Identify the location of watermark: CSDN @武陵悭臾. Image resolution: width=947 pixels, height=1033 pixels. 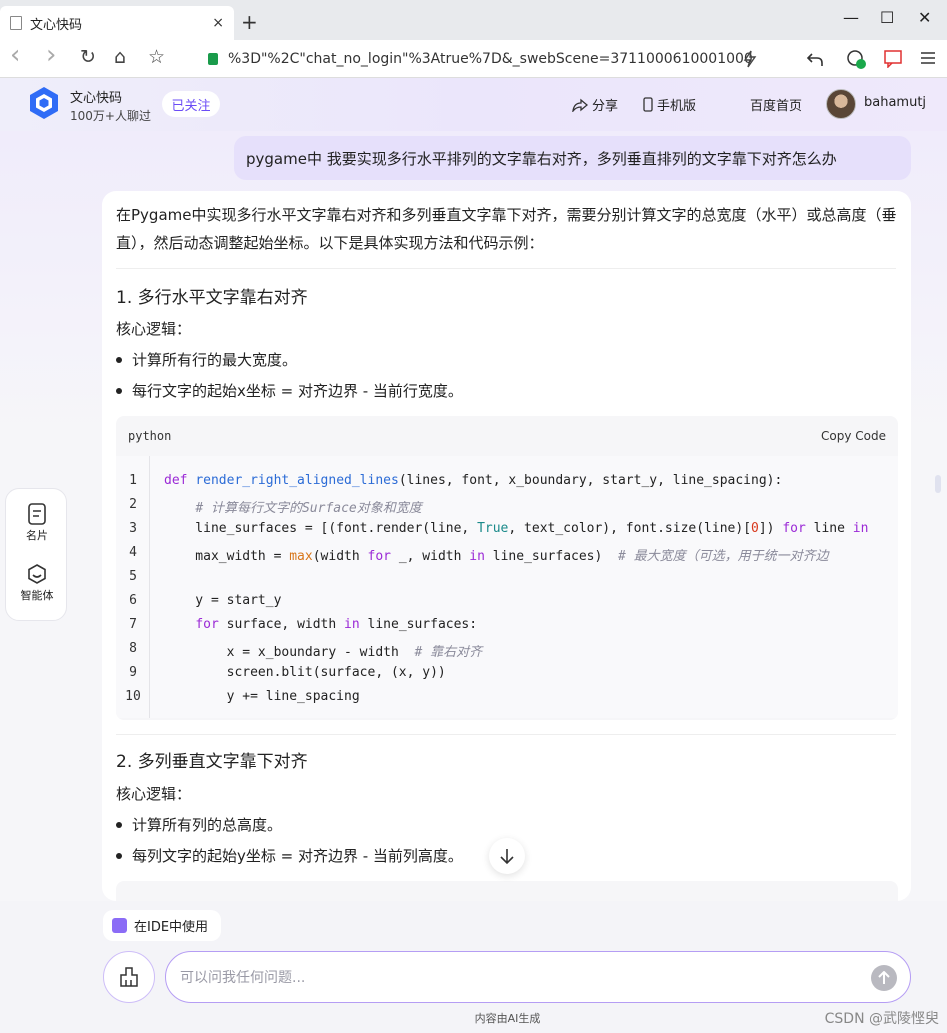
(881, 1019).